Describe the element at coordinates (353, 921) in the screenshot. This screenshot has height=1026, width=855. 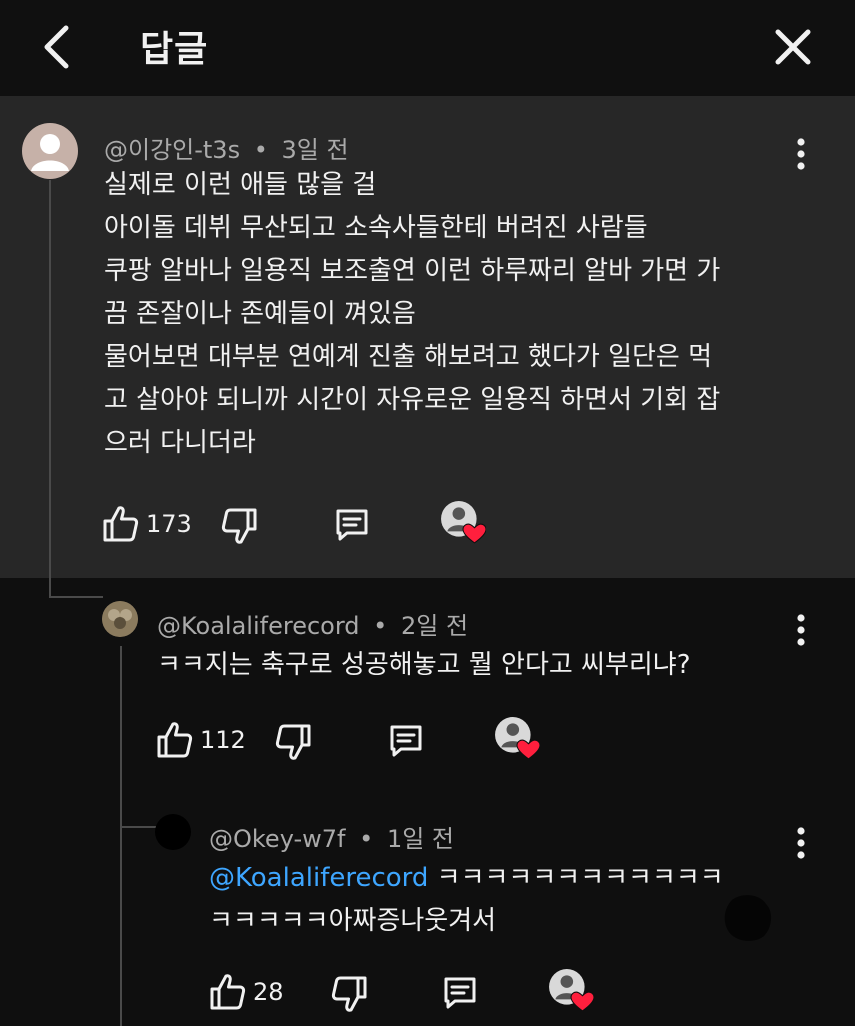
I see `comment-line: ㅋㅋㅋㅋㅋ아짜증나웃겨서` at that location.